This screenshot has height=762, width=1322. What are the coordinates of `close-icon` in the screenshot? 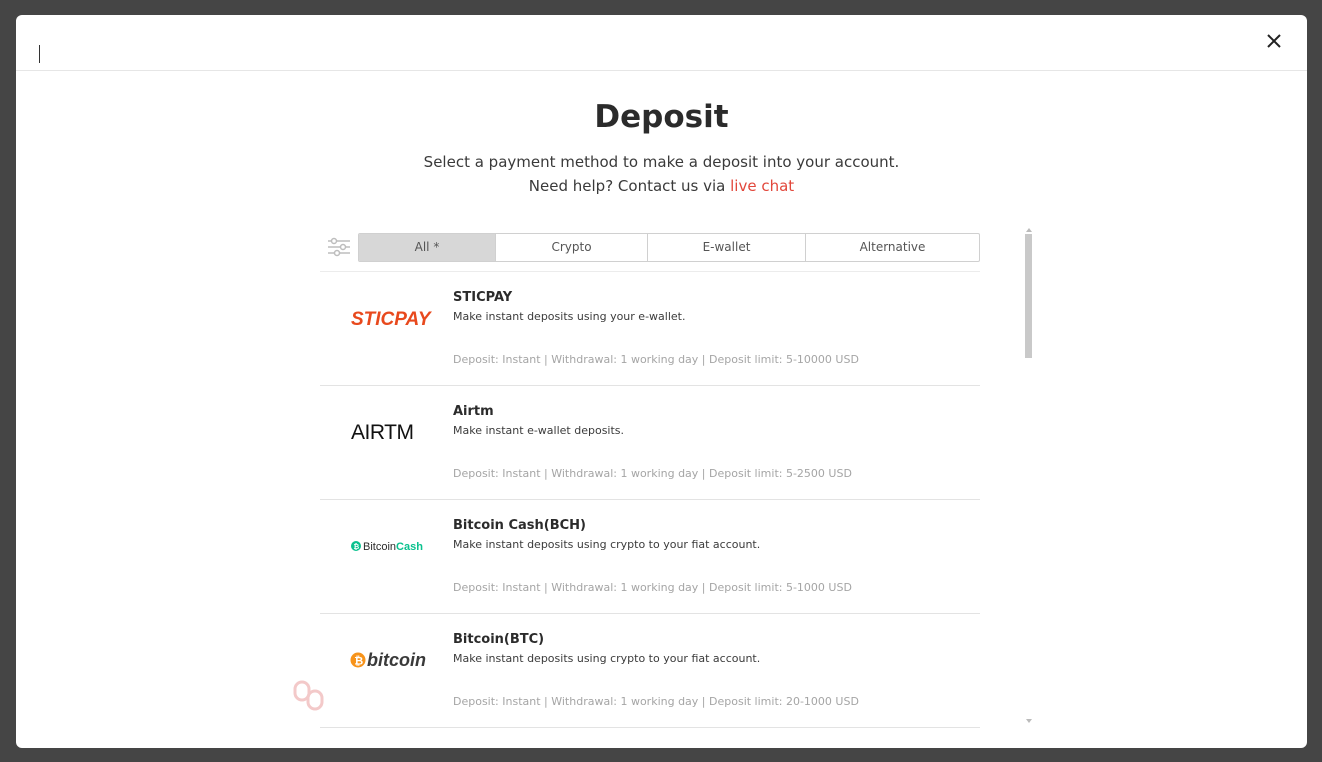 It's located at (1274, 41).